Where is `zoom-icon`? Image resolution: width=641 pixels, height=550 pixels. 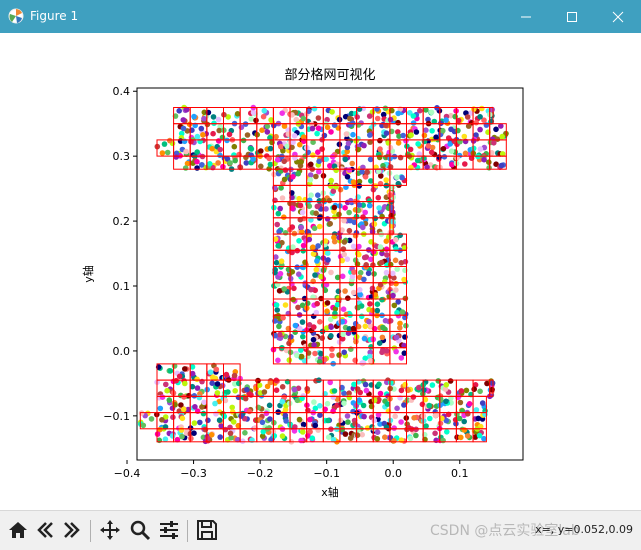
zoom-icon is located at coordinates (140, 530).